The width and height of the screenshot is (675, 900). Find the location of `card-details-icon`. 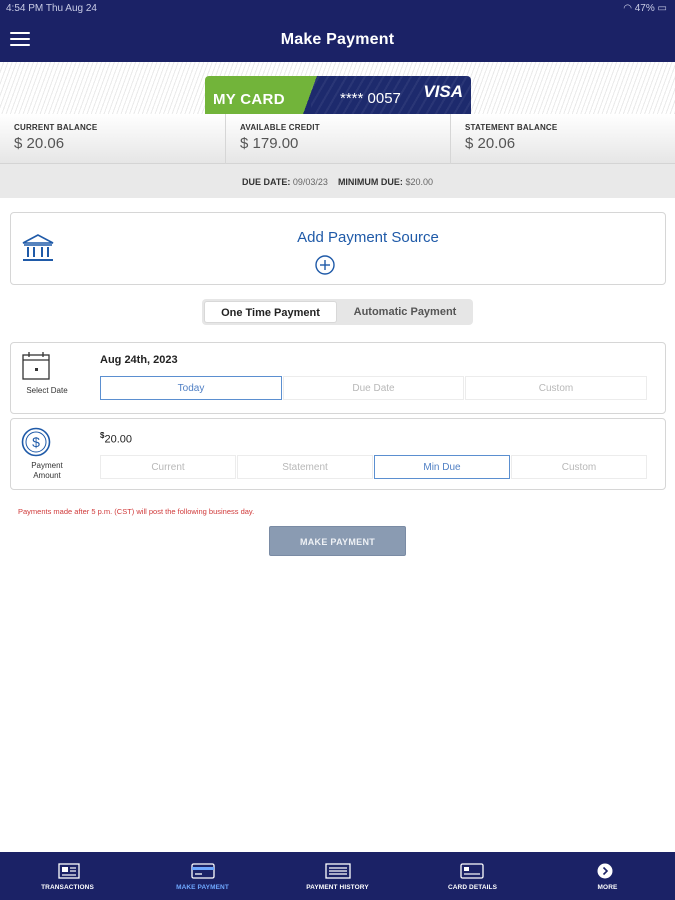

card-details-icon is located at coordinates (472, 871).